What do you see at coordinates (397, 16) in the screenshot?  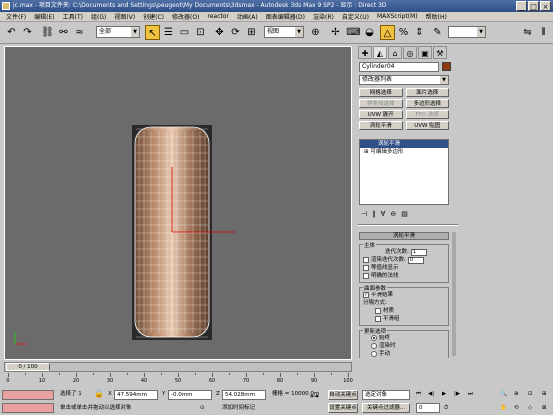 I see `menu-maxscript: MAXScript(M)` at bounding box center [397, 16].